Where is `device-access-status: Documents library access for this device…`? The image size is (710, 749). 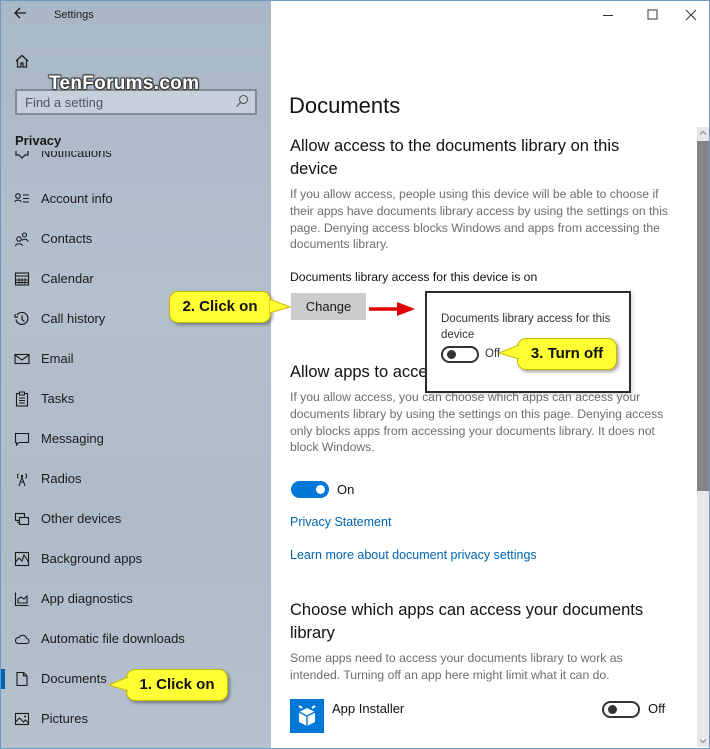
device-access-status: Documents library access for this device… is located at coordinates (414, 277).